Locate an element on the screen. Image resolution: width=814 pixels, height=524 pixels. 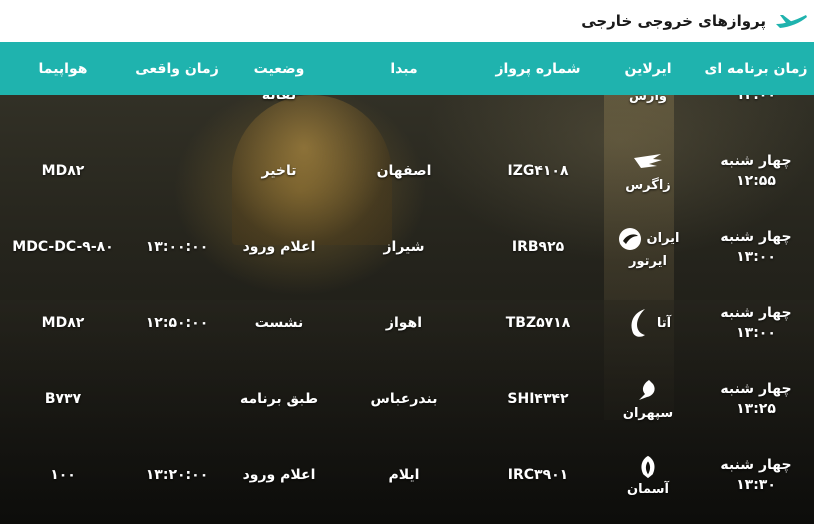
aircraft: B۷۳۷ is located at coordinates (63, 399).